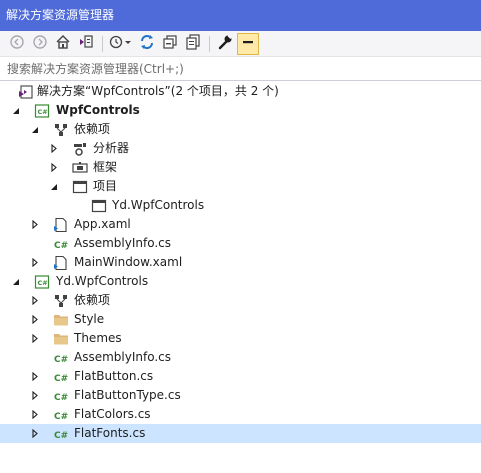  What do you see at coordinates (240, 243) in the screenshot?
I see `tree-row-assemblyinfo-1: C# AssemblyInfo.cs` at bounding box center [240, 243].